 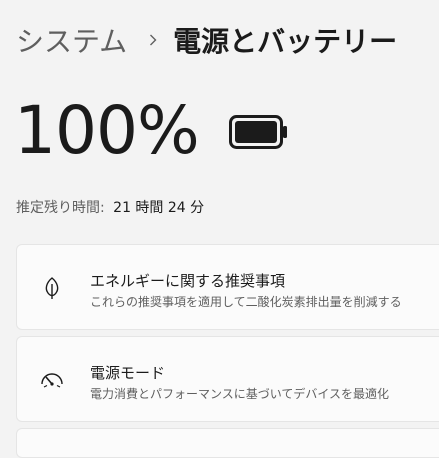 I want to click on chevron-right-icon, so click(x=153, y=40).